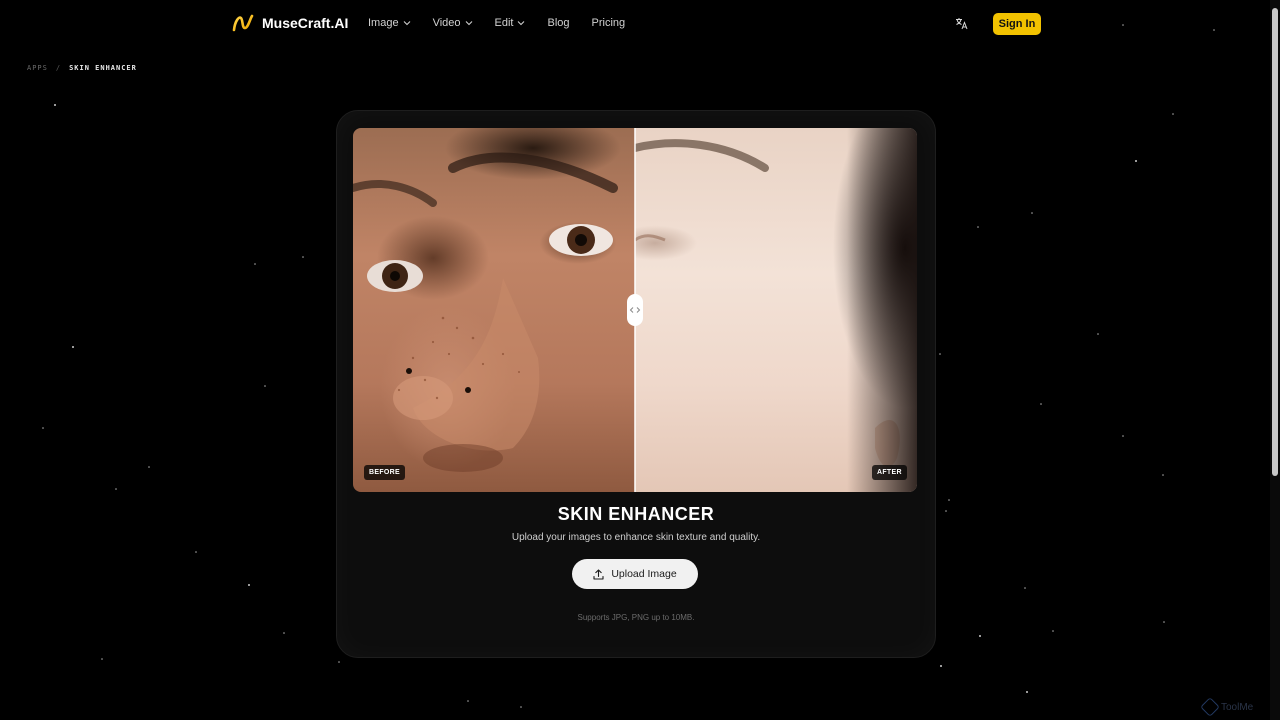  I want to click on upload-image-label: Upload Image, so click(644, 574).